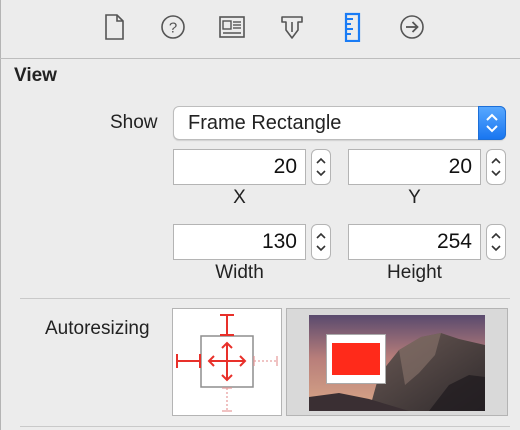 Image resolution: width=520 pixels, height=430 pixels. What do you see at coordinates (265, 361) in the screenshot?
I see `right-strut` at bounding box center [265, 361].